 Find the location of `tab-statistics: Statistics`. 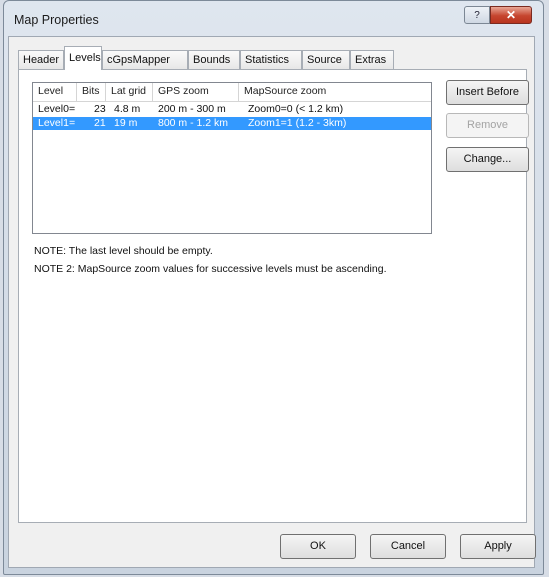

tab-statistics: Statistics is located at coordinates (271, 59).